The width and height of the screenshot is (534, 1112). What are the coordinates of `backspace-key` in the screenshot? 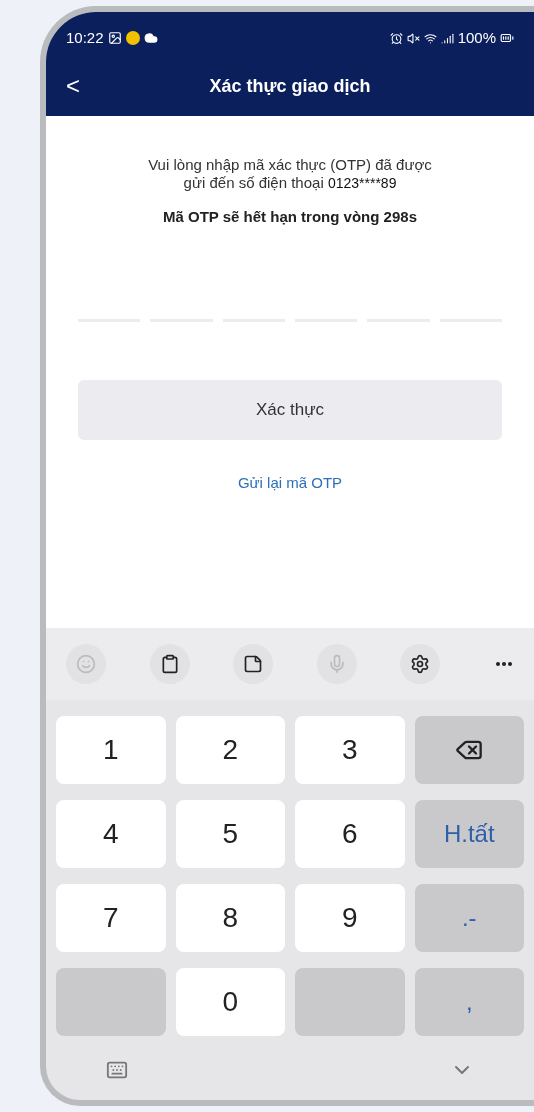 It's located at (469, 750).